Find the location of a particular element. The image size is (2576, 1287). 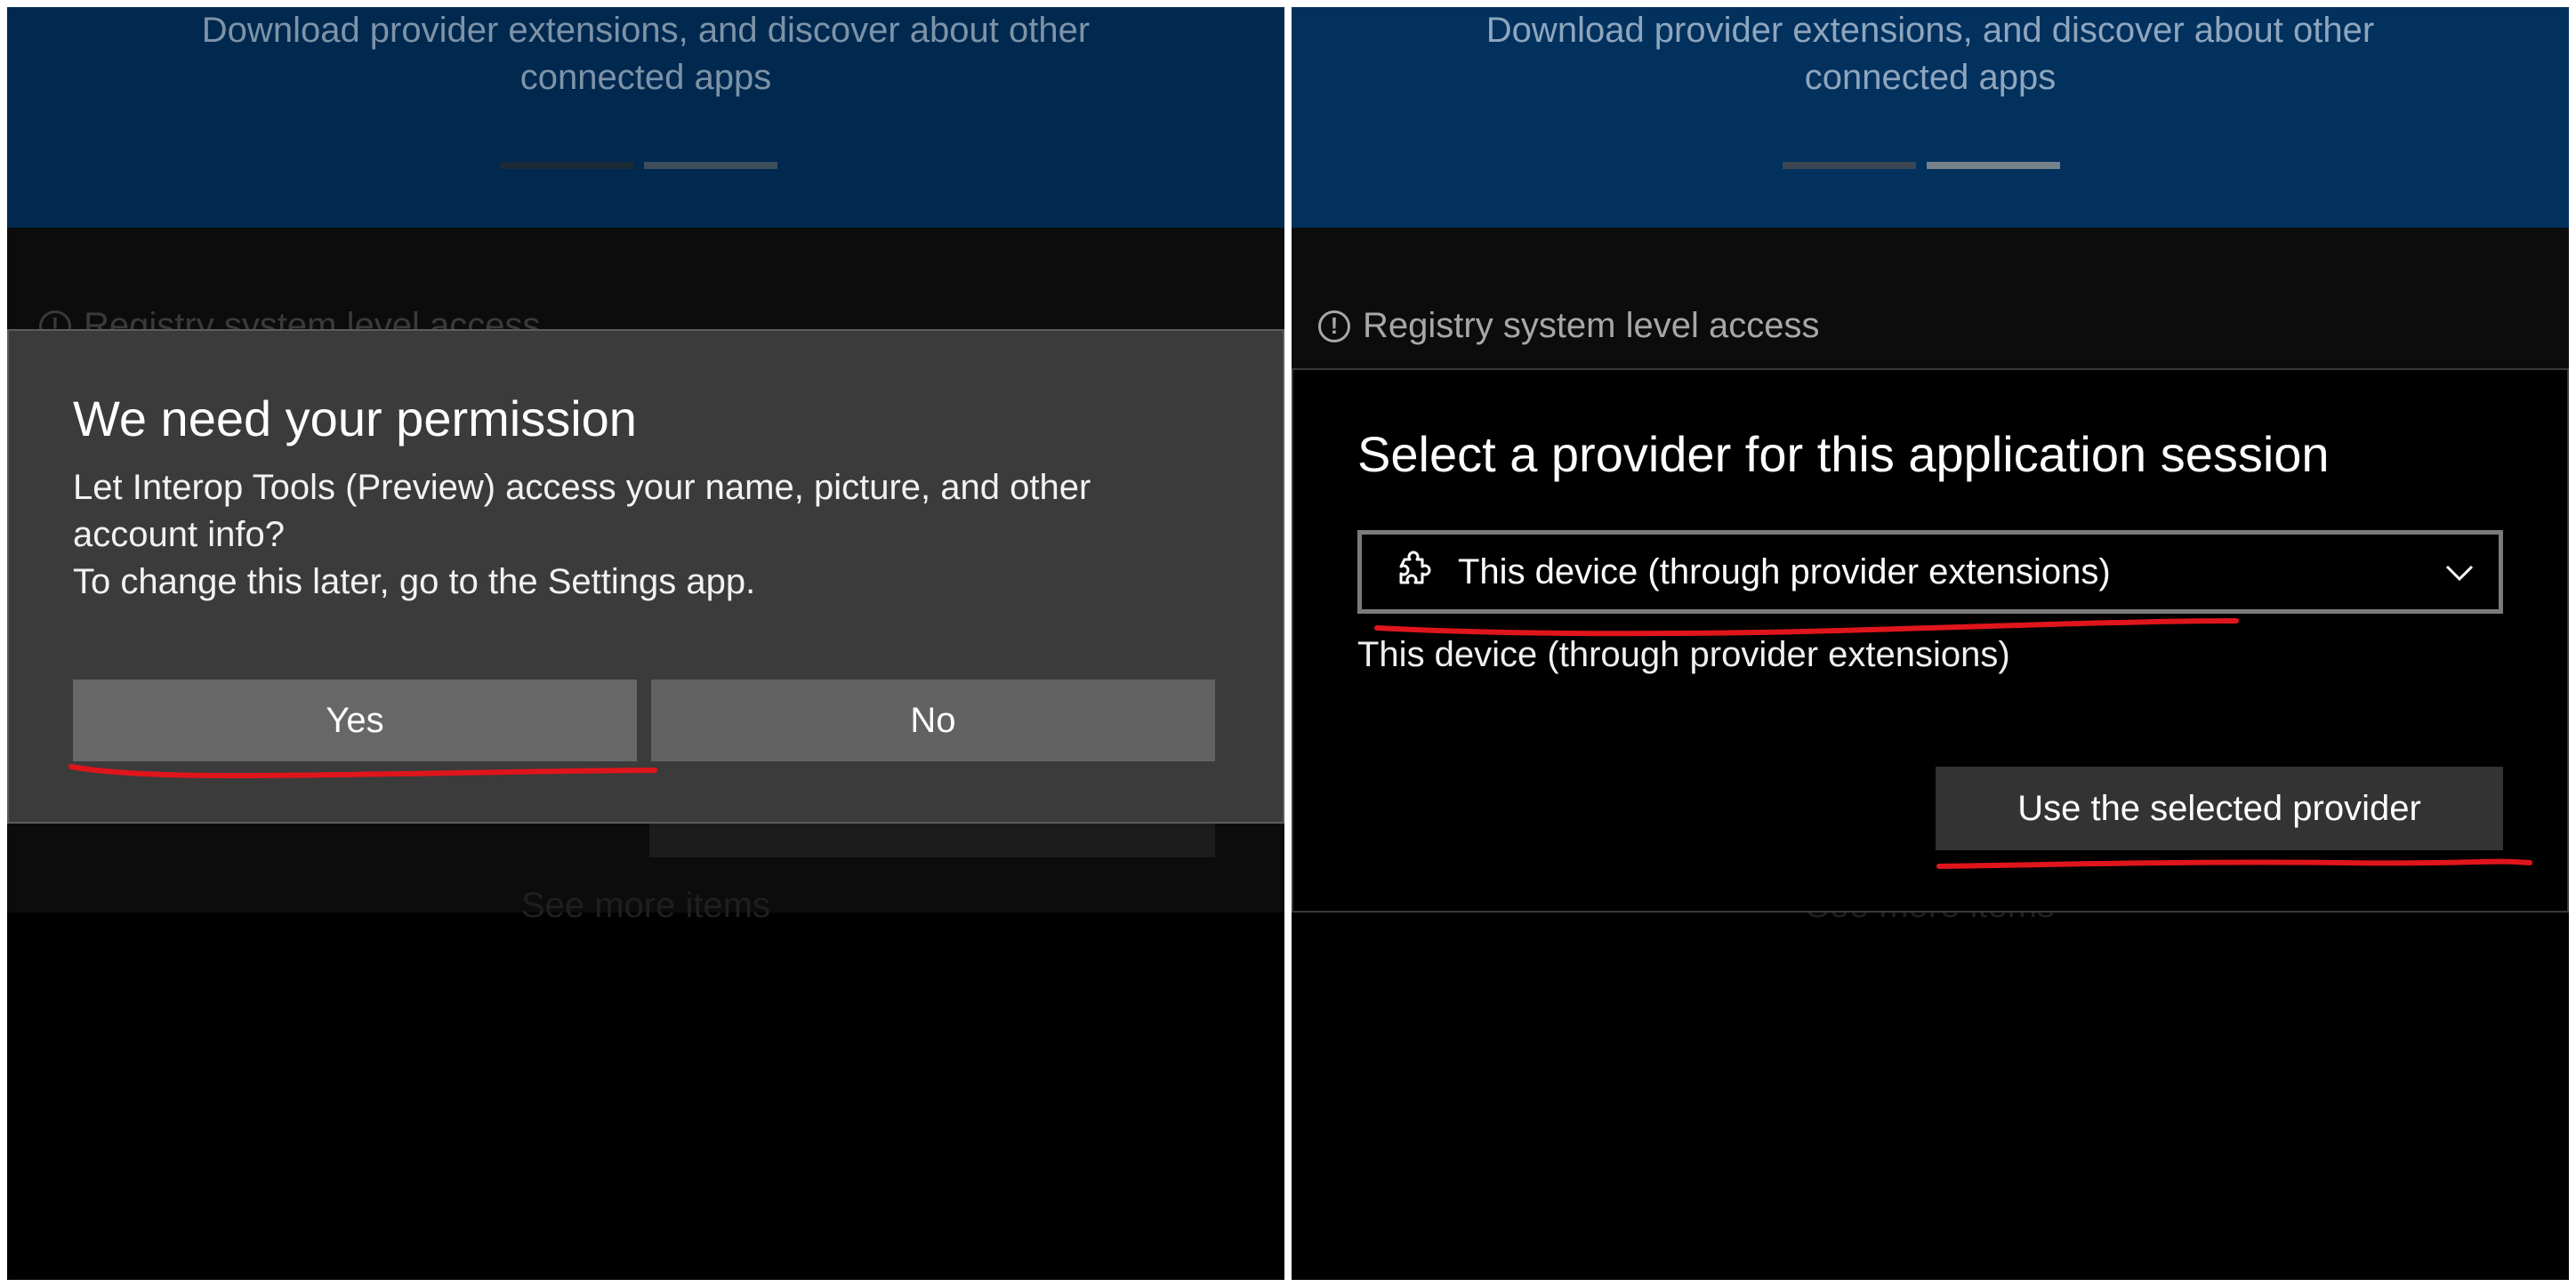

use-selected-provider-button: Use the selected provider is located at coordinates (2219, 808).